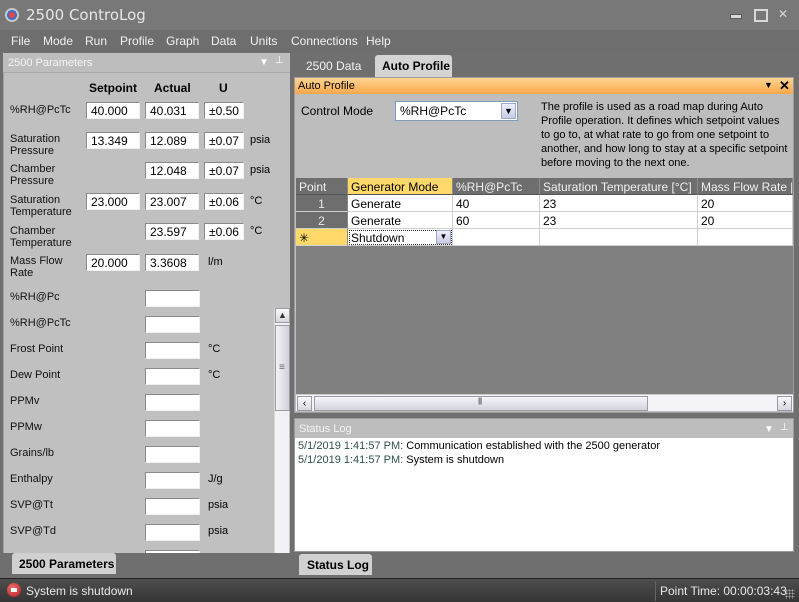 The width and height of the screenshot is (799, 602). Describe the element at coordinates (41, 206) in the screenshot. I see `param-label: Saturation Temperature` at that location.